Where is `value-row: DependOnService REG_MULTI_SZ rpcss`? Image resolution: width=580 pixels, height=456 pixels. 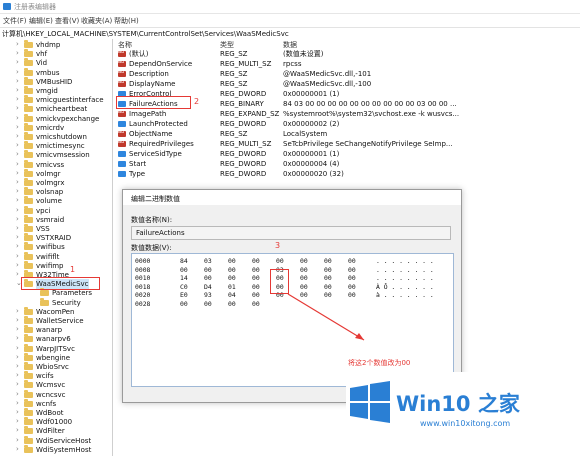 value-row: DependOnService REG_MULTI_SZ rpcss is located at coordinates (346, 64).